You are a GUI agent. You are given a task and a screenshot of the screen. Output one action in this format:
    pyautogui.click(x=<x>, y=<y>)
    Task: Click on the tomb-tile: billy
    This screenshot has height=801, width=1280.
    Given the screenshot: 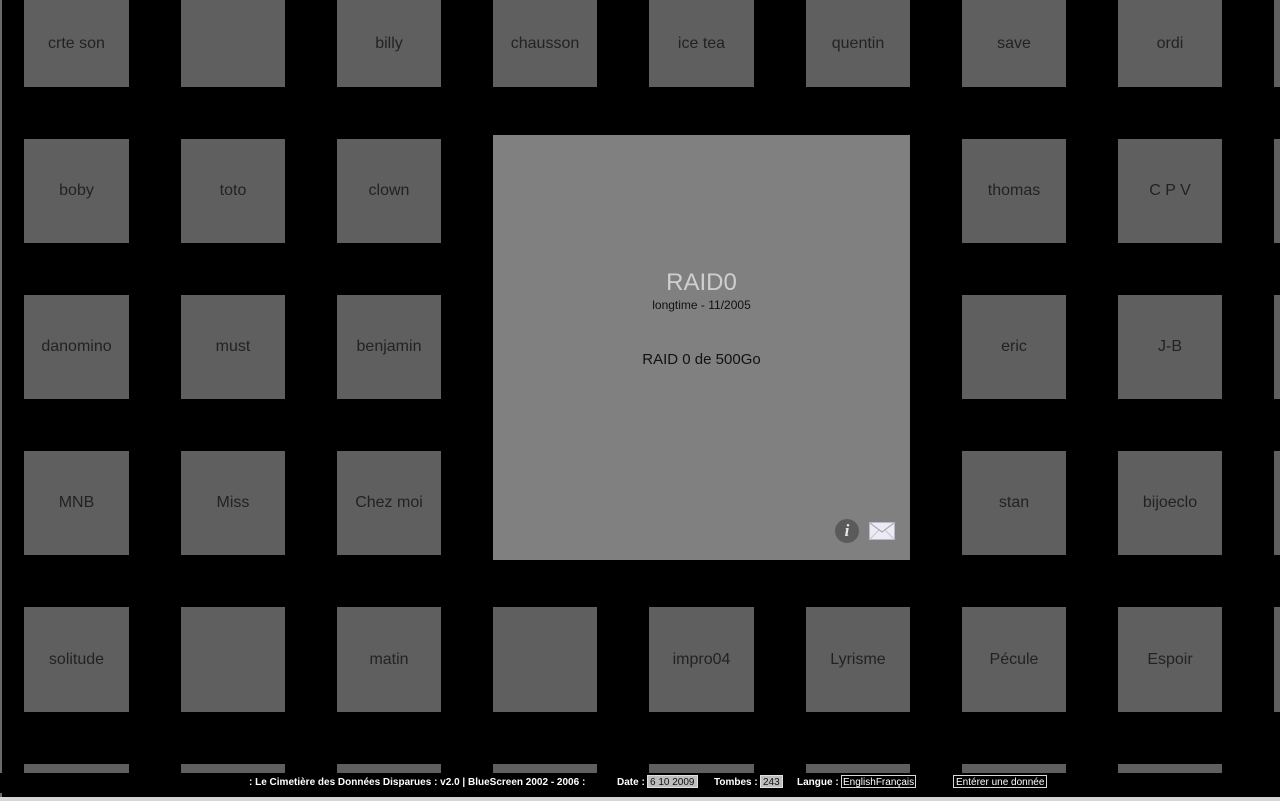 What is the action you would take?
    pyautogui.click(x=389, y=43)
    